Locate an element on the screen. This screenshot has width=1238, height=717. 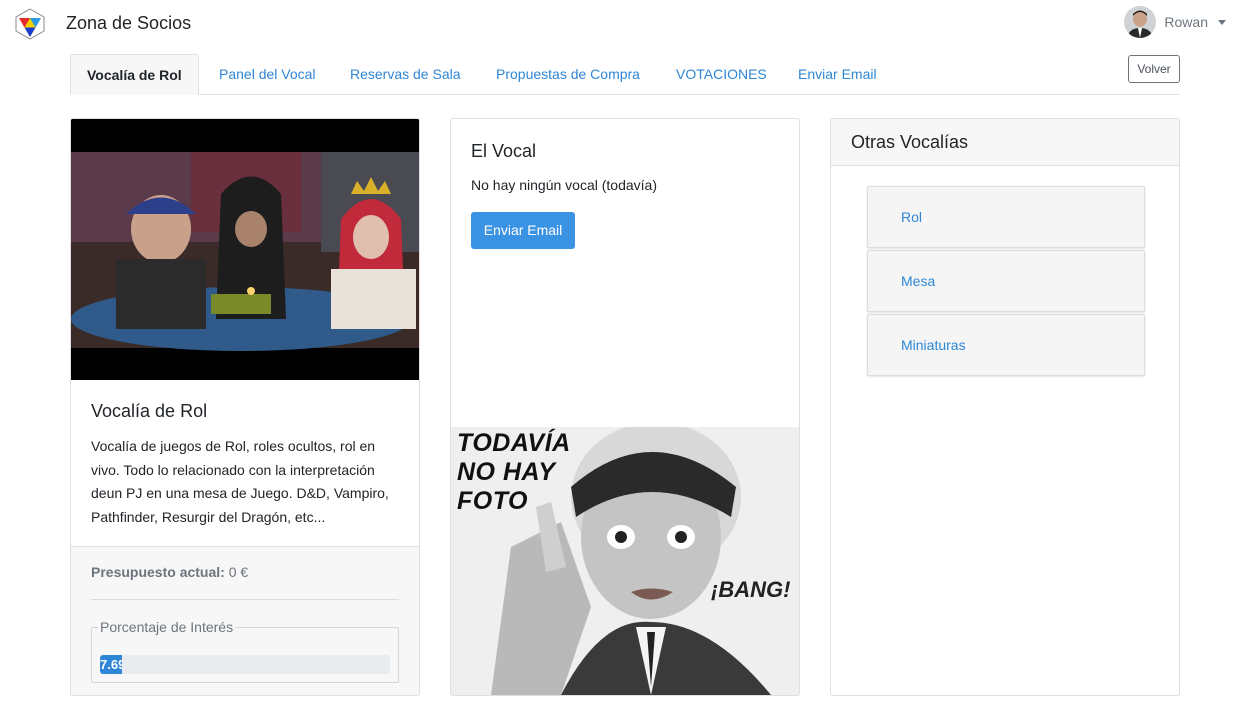
vocalia-item-label: Miniaturas is located at coordinates (933, 345).